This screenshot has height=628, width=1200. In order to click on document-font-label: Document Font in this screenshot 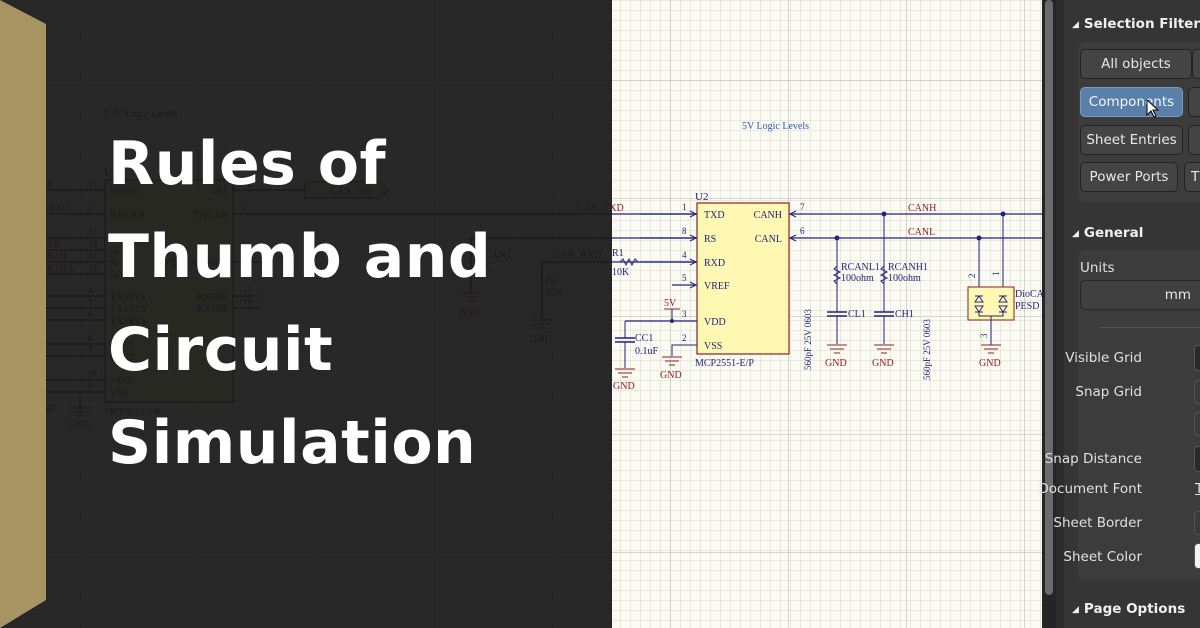, I will do `click(1090, 489)`.